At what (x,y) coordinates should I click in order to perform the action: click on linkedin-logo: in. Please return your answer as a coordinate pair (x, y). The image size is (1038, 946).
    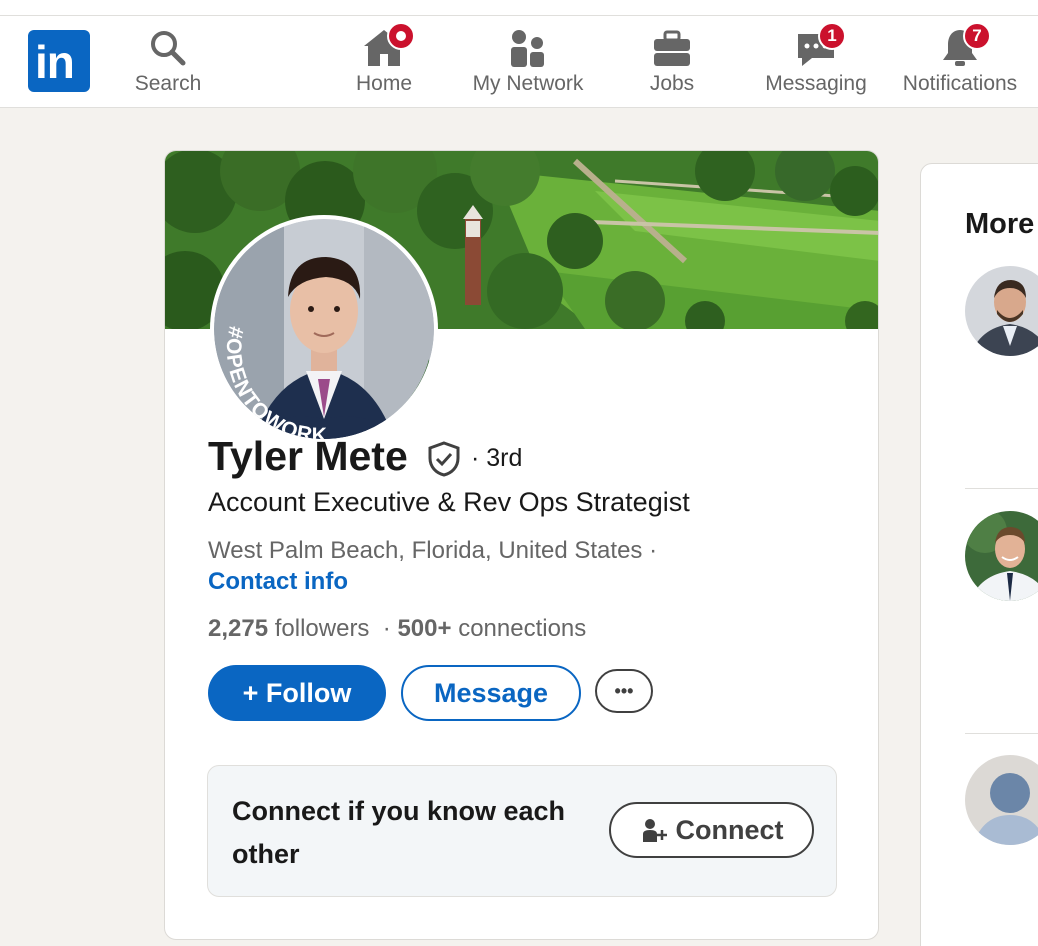
    Looking at the image, I should click on (59, 61).